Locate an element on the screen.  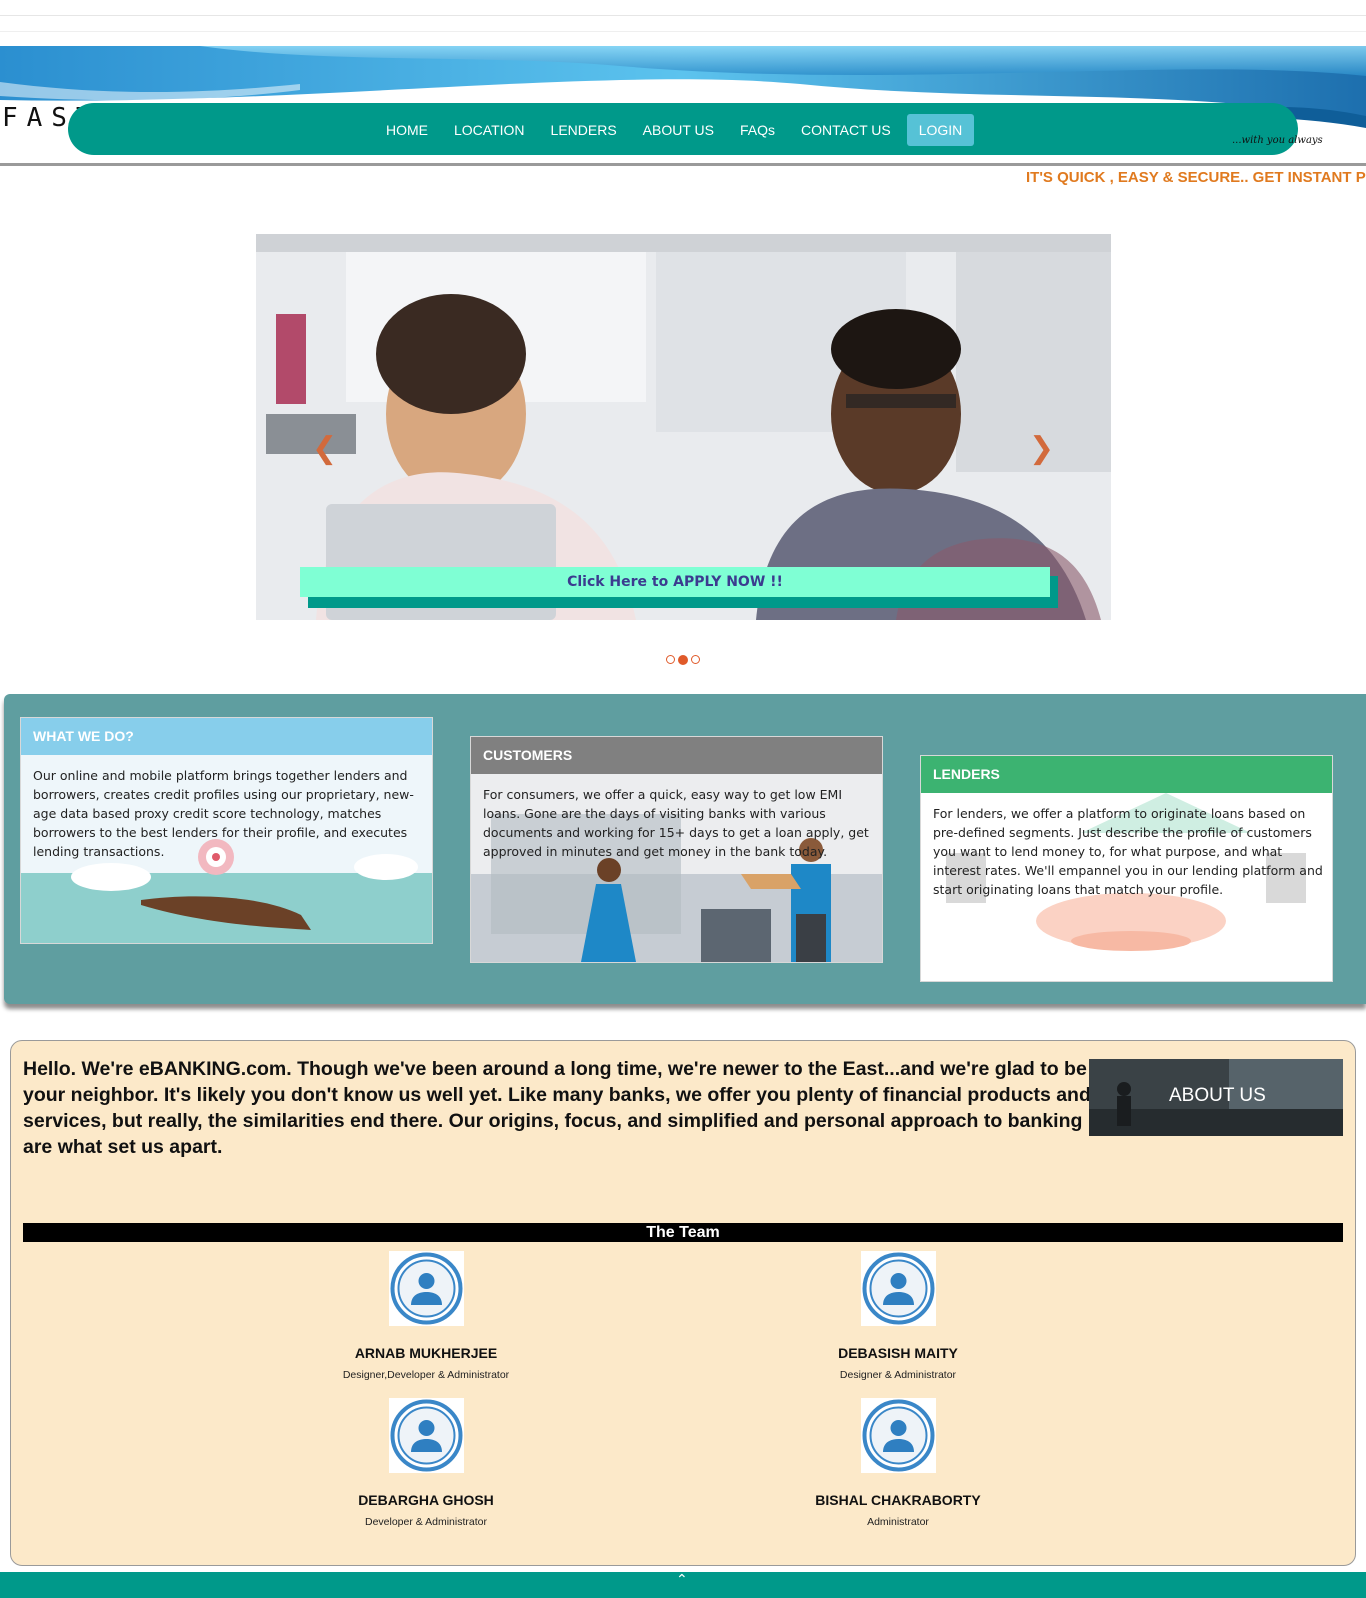
member-name: BISHAL CHAKRABORTY is located at coordinates (898, 1500).